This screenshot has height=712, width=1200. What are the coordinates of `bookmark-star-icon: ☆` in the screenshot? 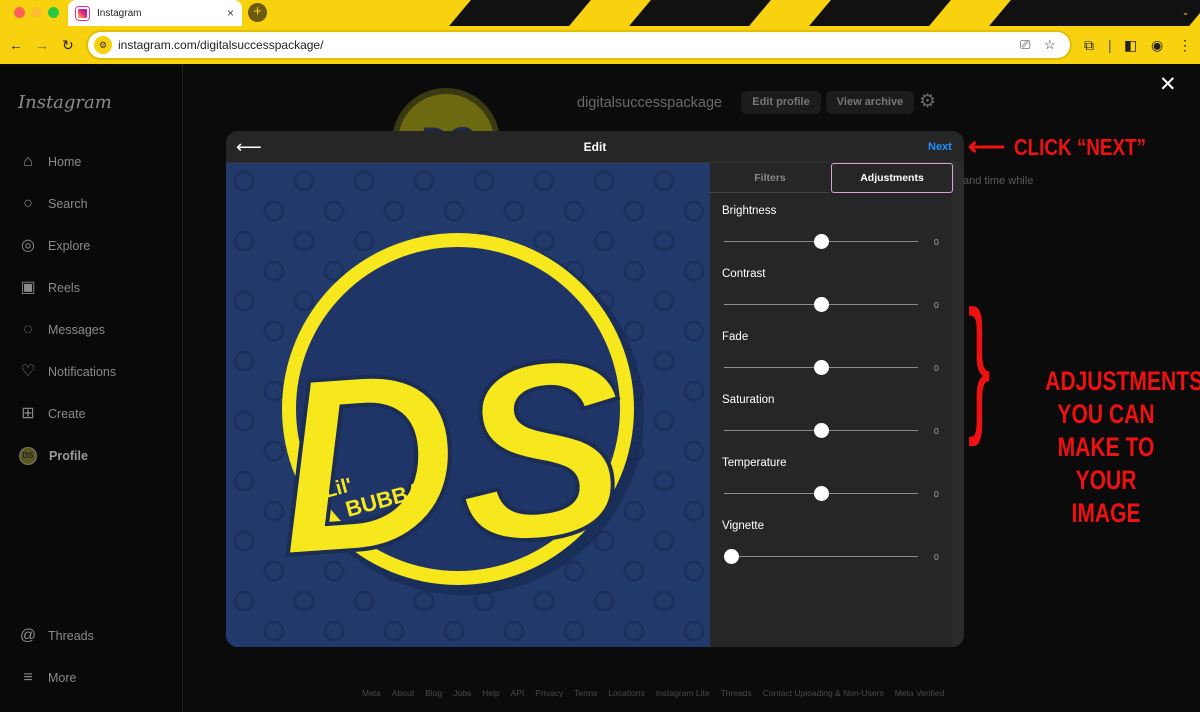 It's located at (1050, 45).